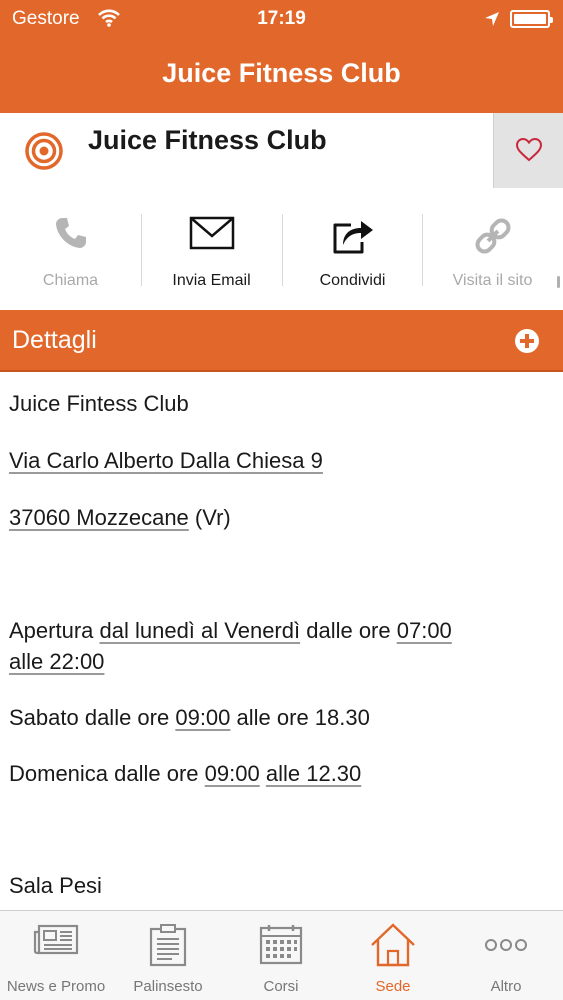  Describe the element at coordinates (168, 945) in the screenshot. I see `clipboard-icon` at that location.